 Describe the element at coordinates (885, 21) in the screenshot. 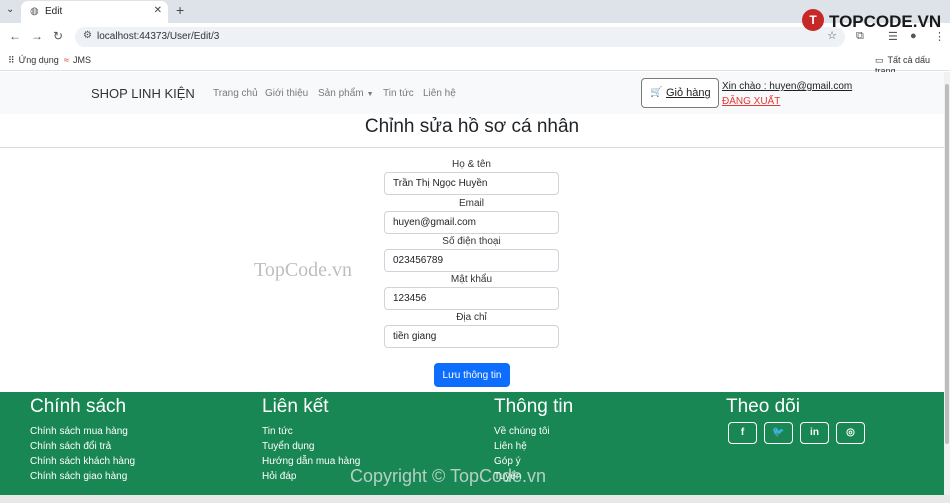

I see `logo-text: TOPCODE.VN` at that location.